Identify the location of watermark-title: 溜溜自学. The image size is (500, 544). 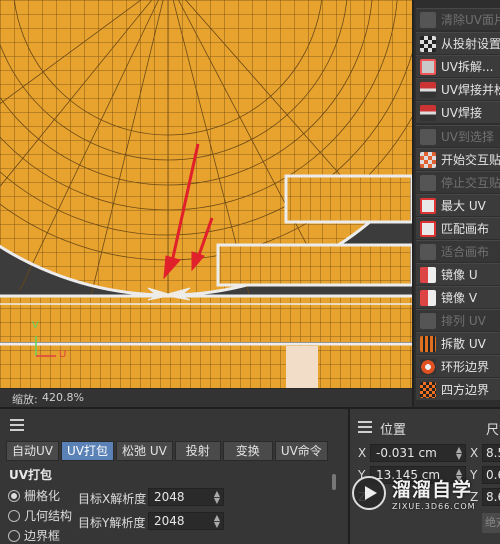
(432, 490).